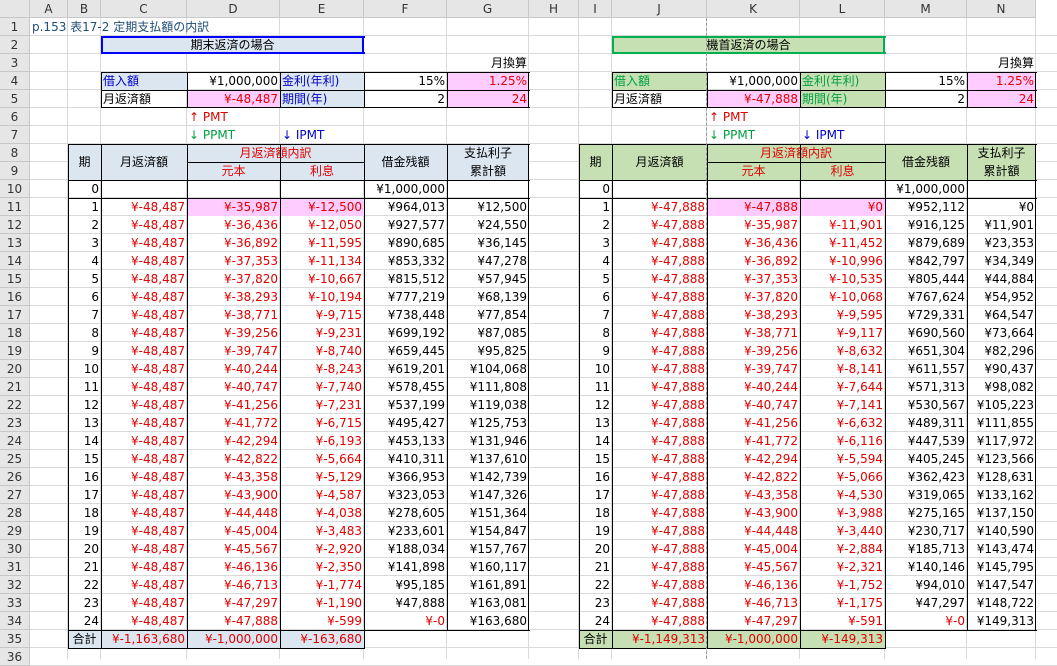 This screenshot has height=666, width=1057. I want to click on column-header: B, so click(84, 9).